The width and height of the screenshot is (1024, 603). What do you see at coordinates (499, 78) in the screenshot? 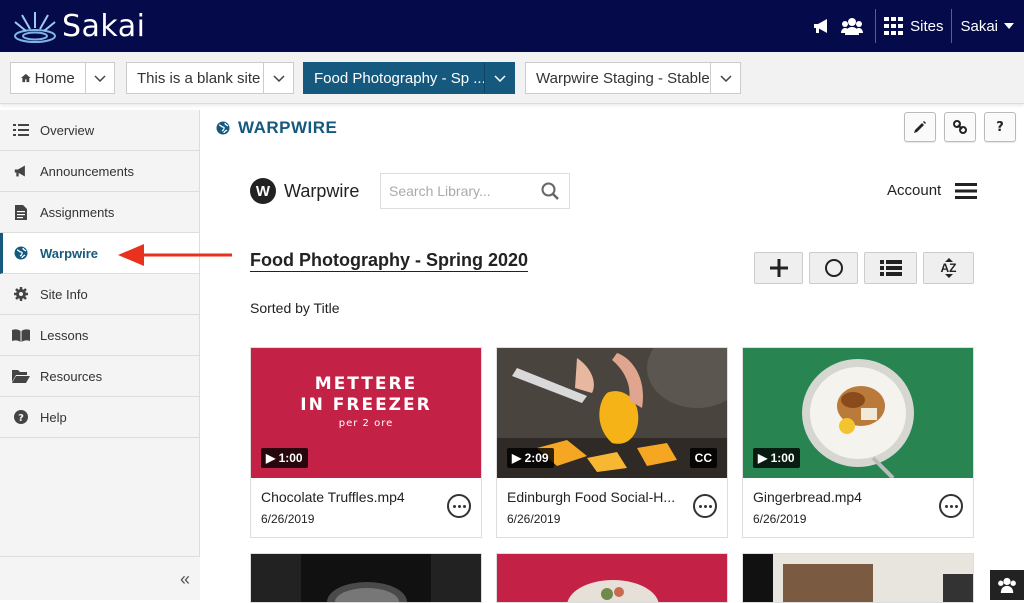
I see `site-tab-food-photography-dropdown` at bounding box center [499, 78].